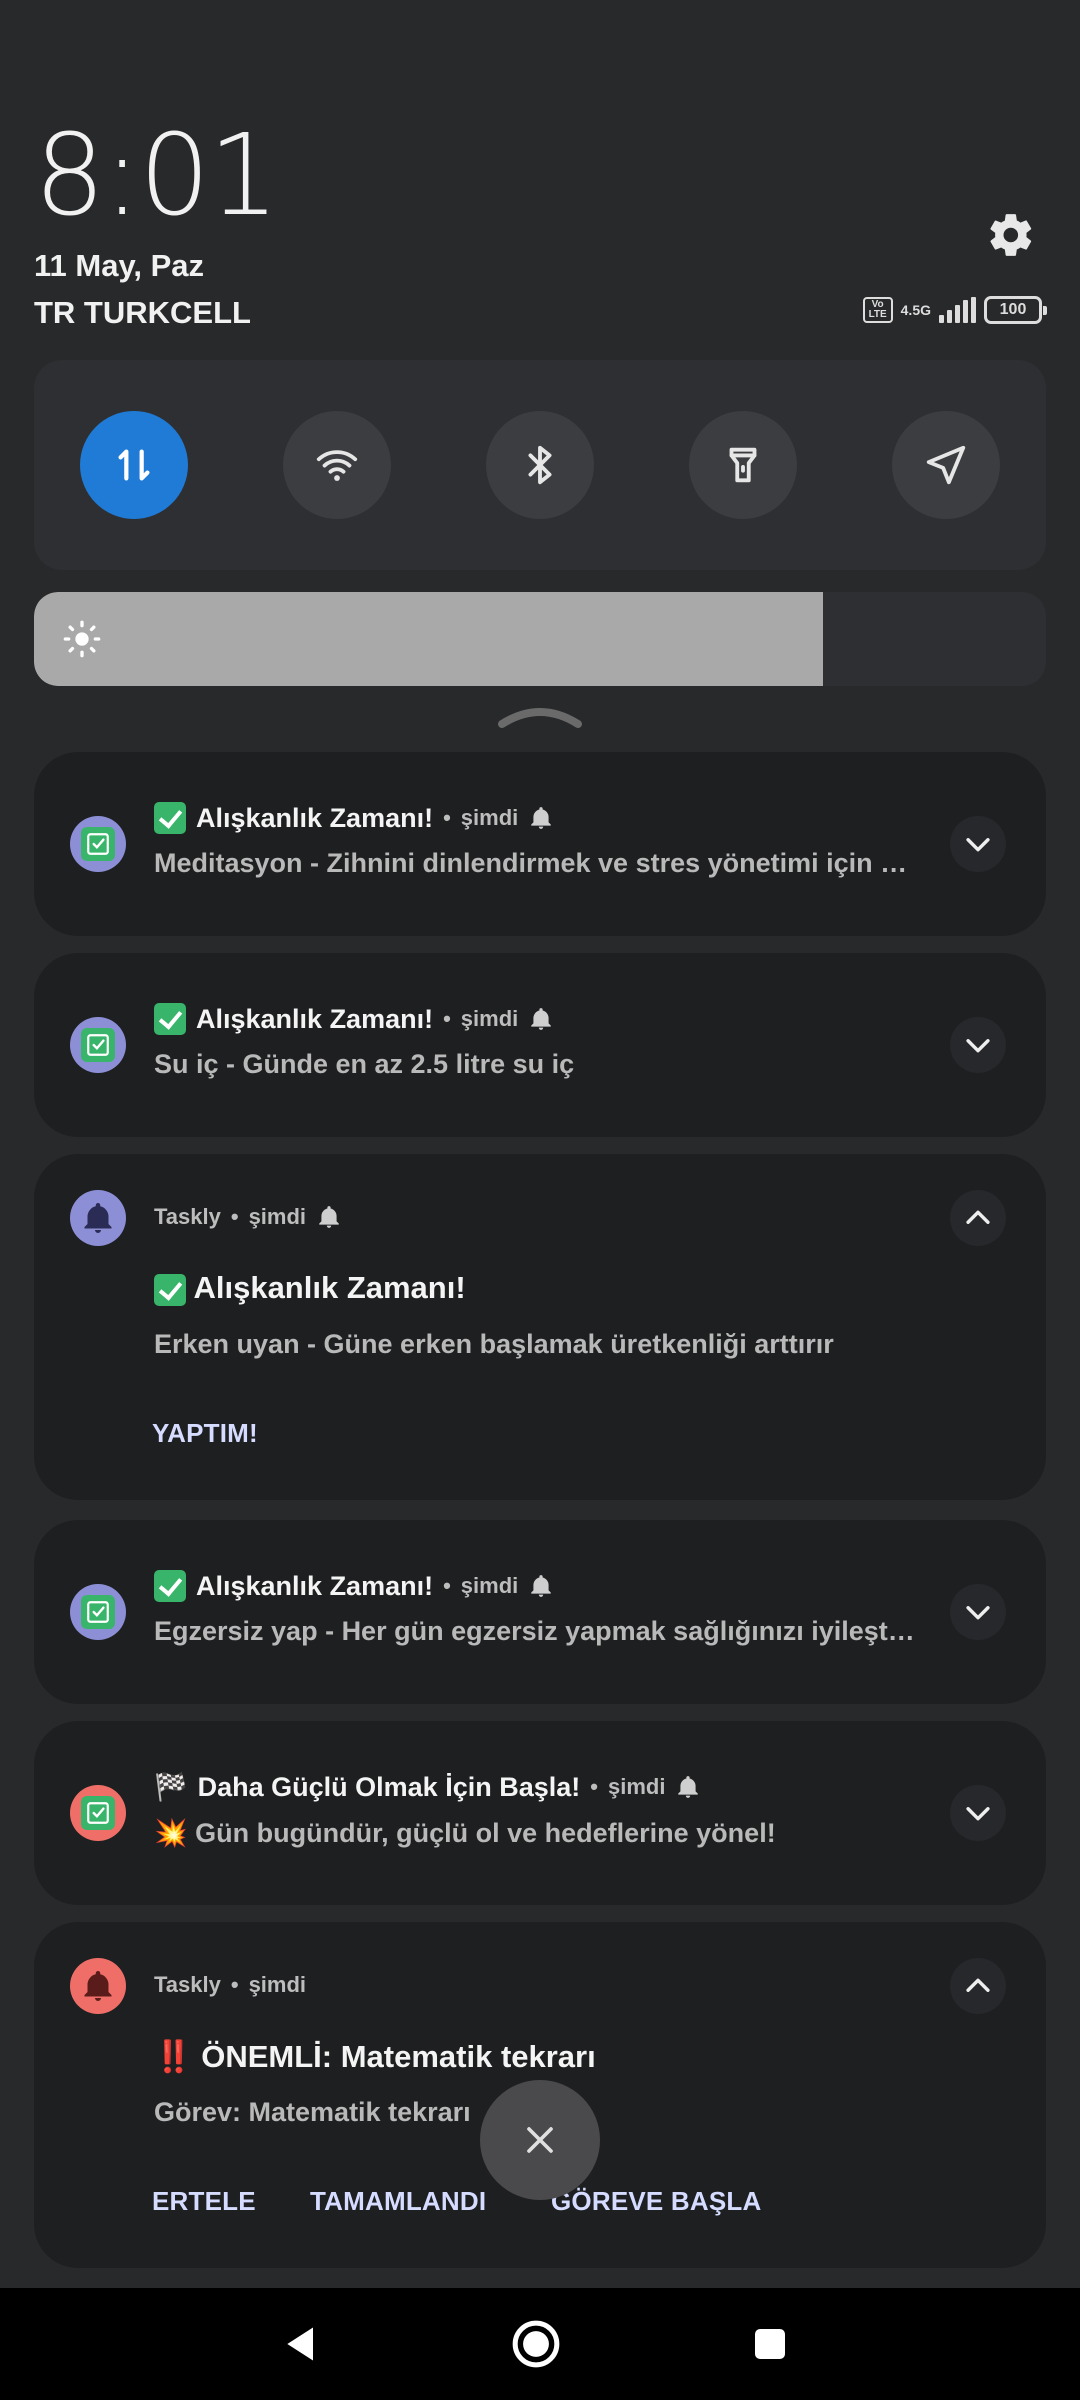 The width and height of the screenshot is (1080, 2400). Describe the element at coordinates (329, 1287) in the screenshot. I see `notification-title-text: Alışkanlık Zamanı!` at that location.